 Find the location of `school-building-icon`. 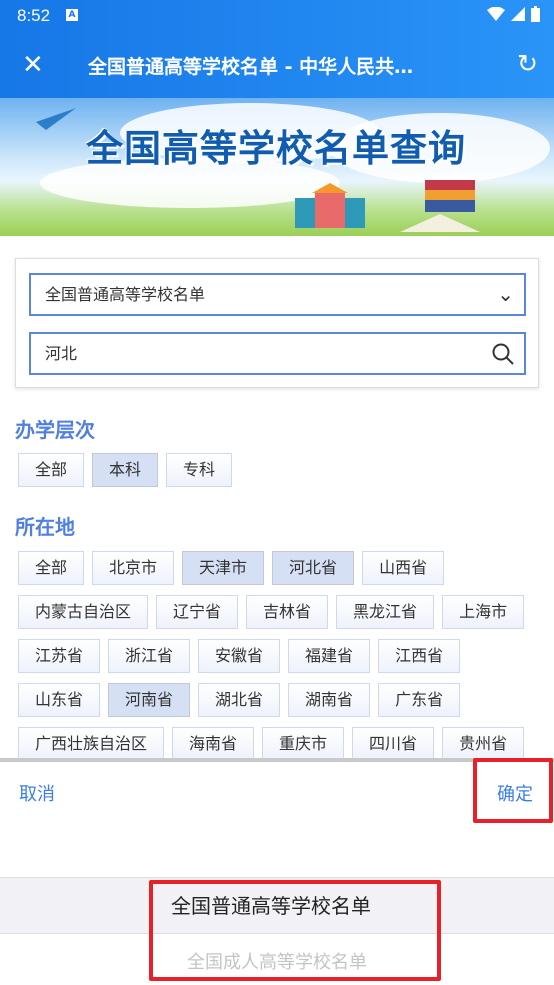

school-building-icon is located at coordinates (330, 205).